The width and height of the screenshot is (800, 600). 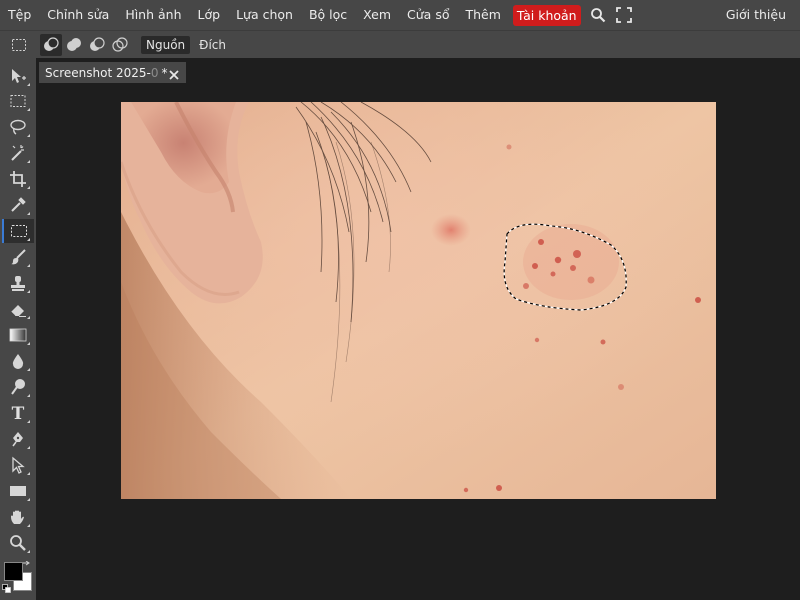 I want to click on menu-select: Lựa chọn, so click(x=264, y=15).